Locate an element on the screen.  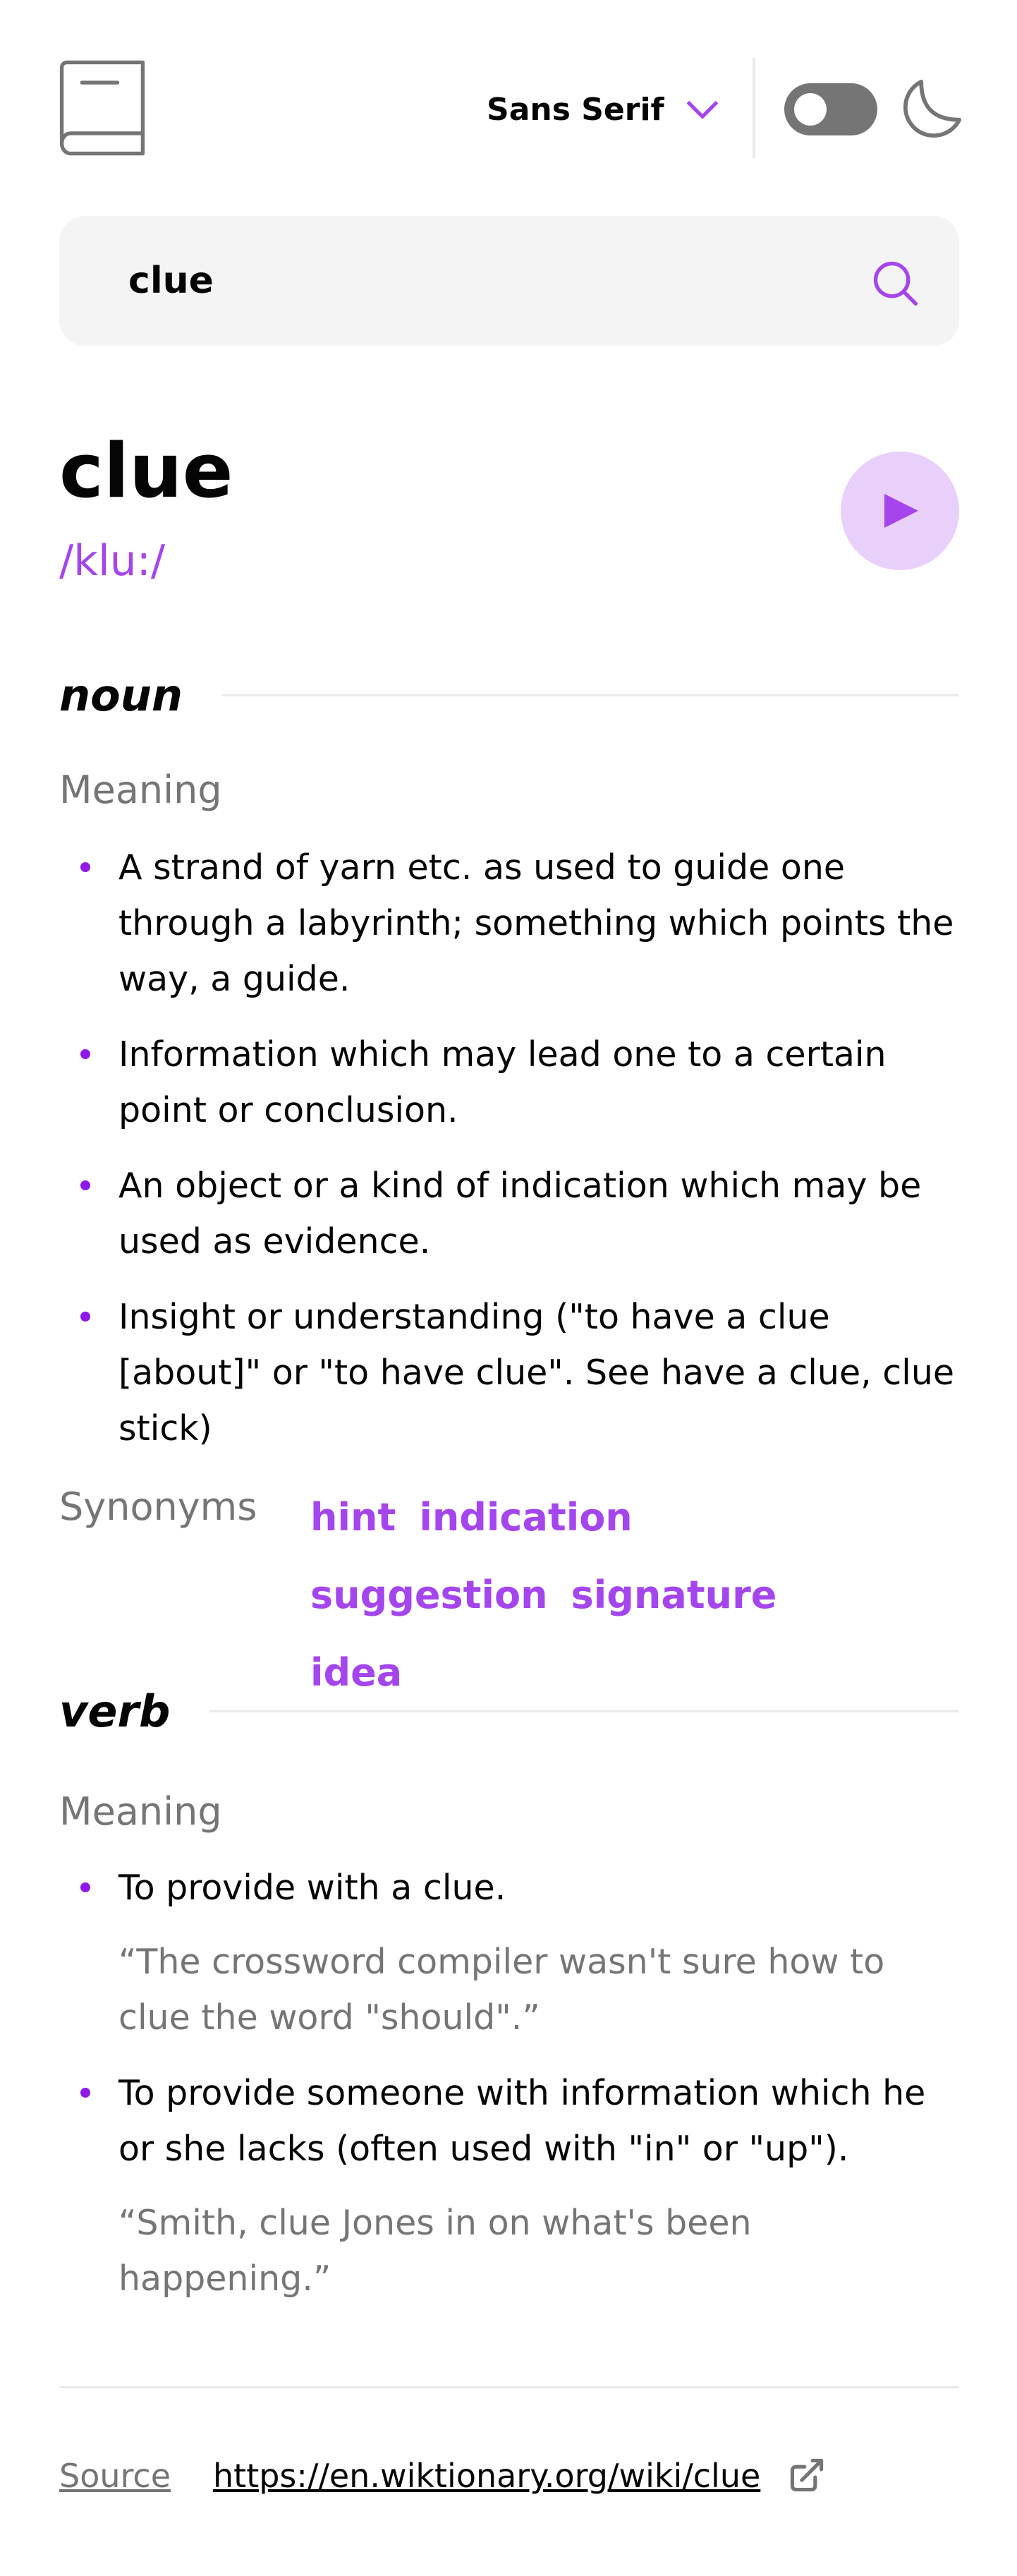
definition-text: To provide with a clue. is located at coordinates (312, 1888).